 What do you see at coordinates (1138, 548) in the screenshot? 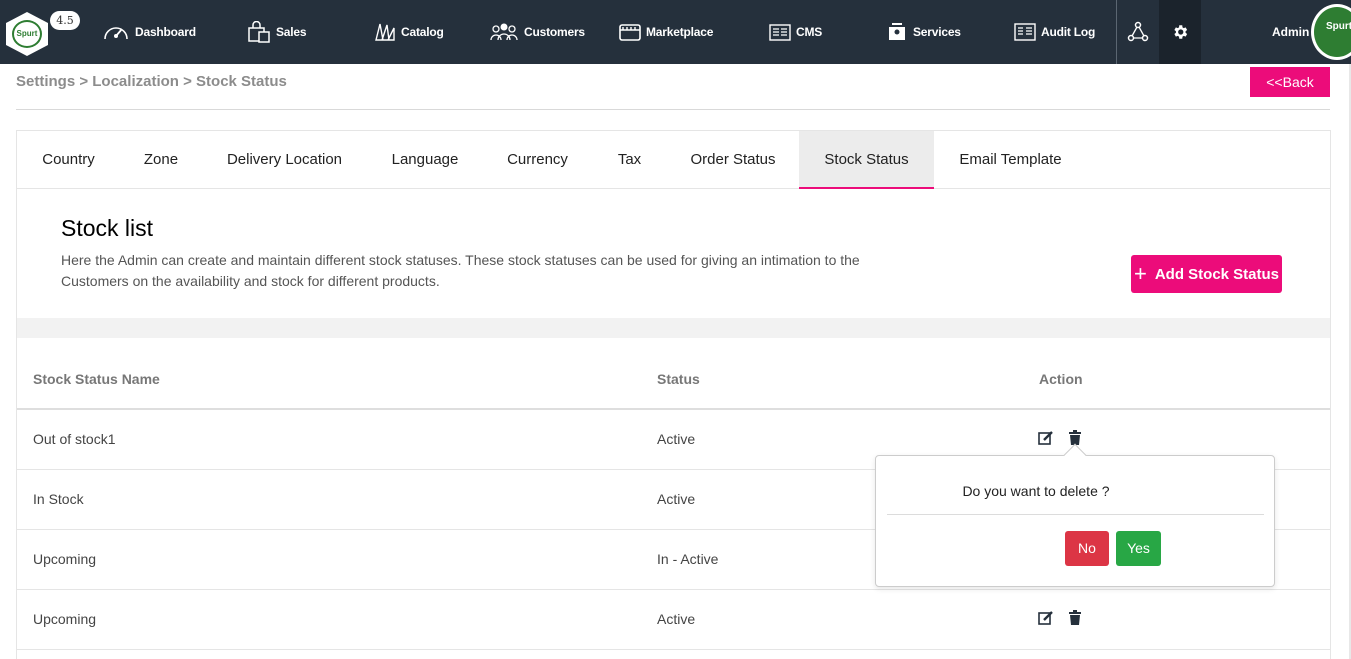
I see `yes-button: Yes` at bounding box center [1138, 548].